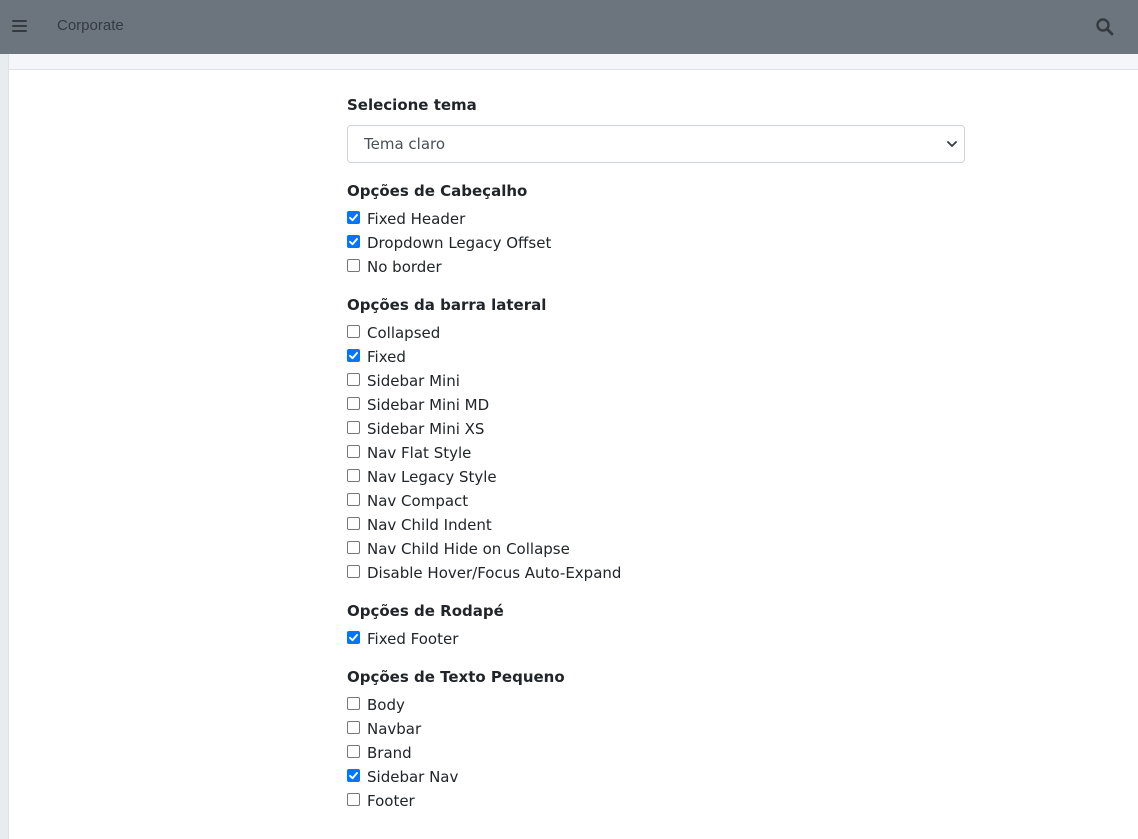  Describe the element at coordinates (656, 357) in the screenshot. I see `option-fixed: Fixed` at that location.